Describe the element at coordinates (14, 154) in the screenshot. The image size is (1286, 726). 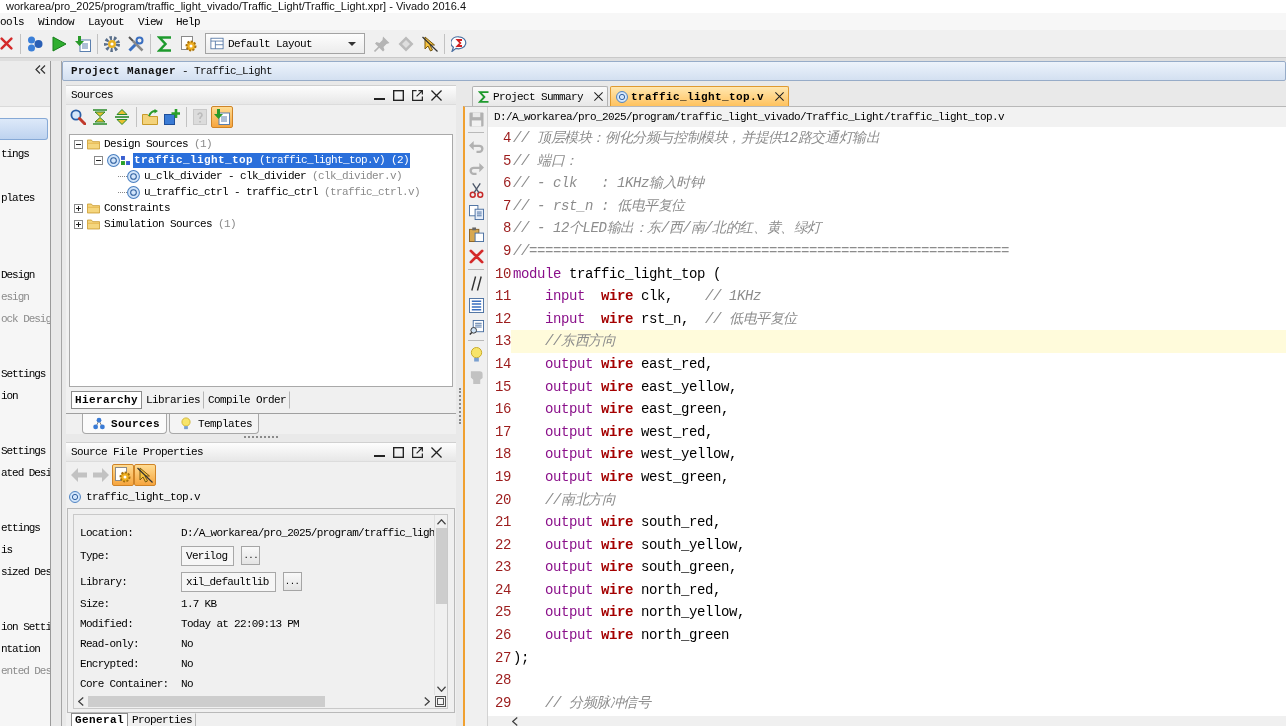
I see `sidebar-item: tings` at that location.